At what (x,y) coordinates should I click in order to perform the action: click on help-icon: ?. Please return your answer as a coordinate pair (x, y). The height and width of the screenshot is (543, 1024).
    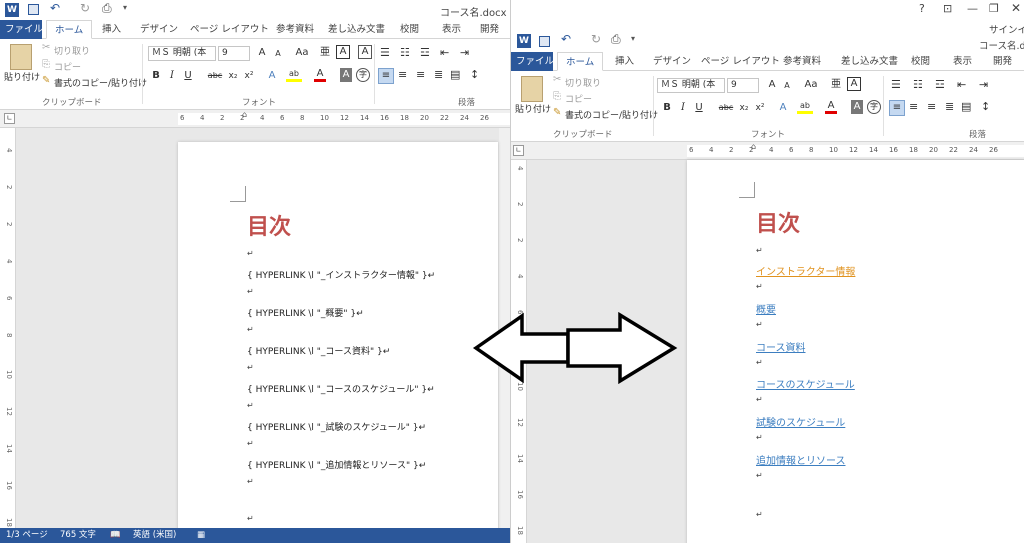
    Looking at the image, I should click on (922, 8).